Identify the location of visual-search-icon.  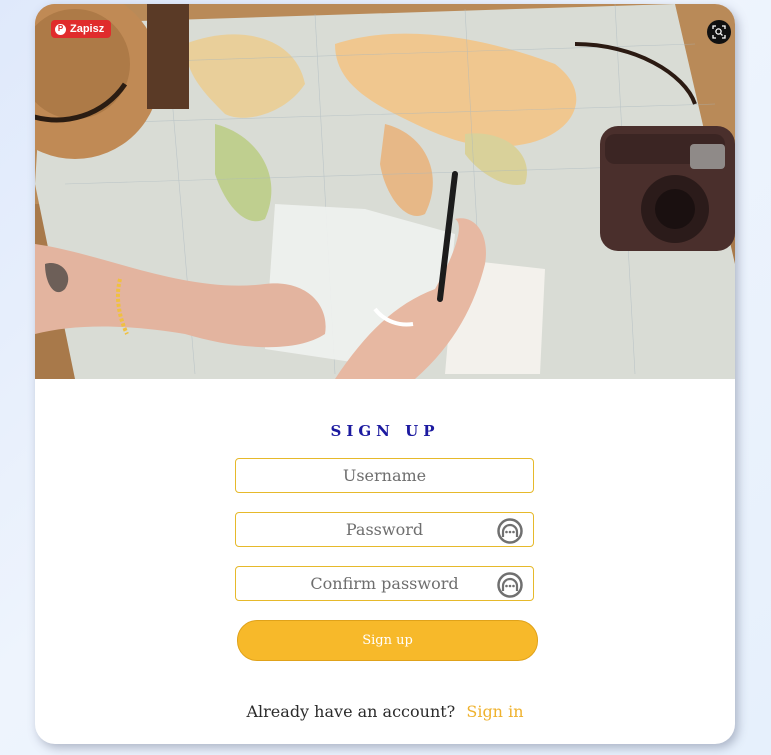
(719, 32).